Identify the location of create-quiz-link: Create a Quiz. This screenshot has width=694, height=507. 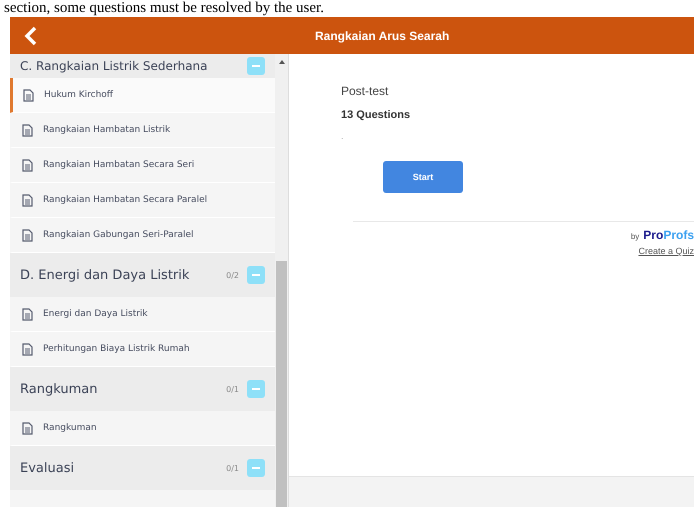
(666, 251).